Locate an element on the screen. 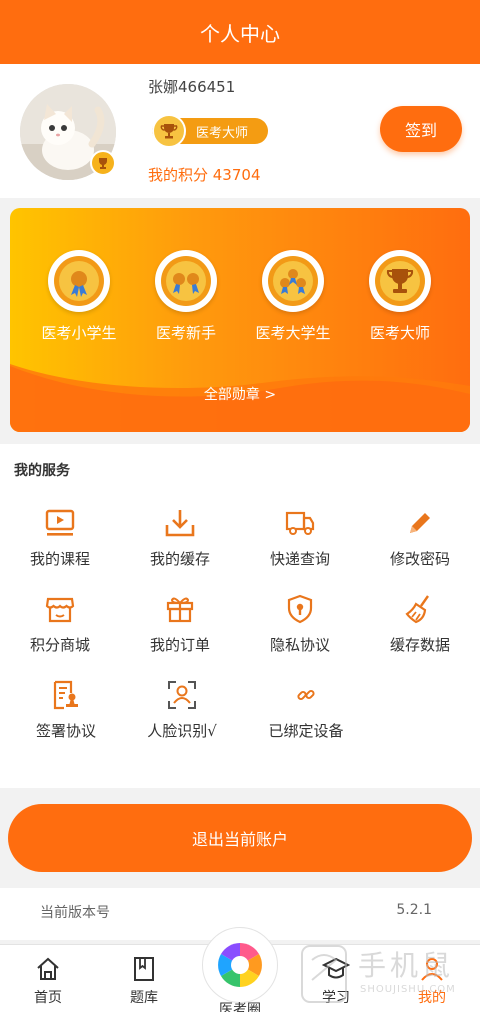 This screenshot has height=1012, width=480. service-my-orders: 我的订单 is located at coordinates (180, 623).